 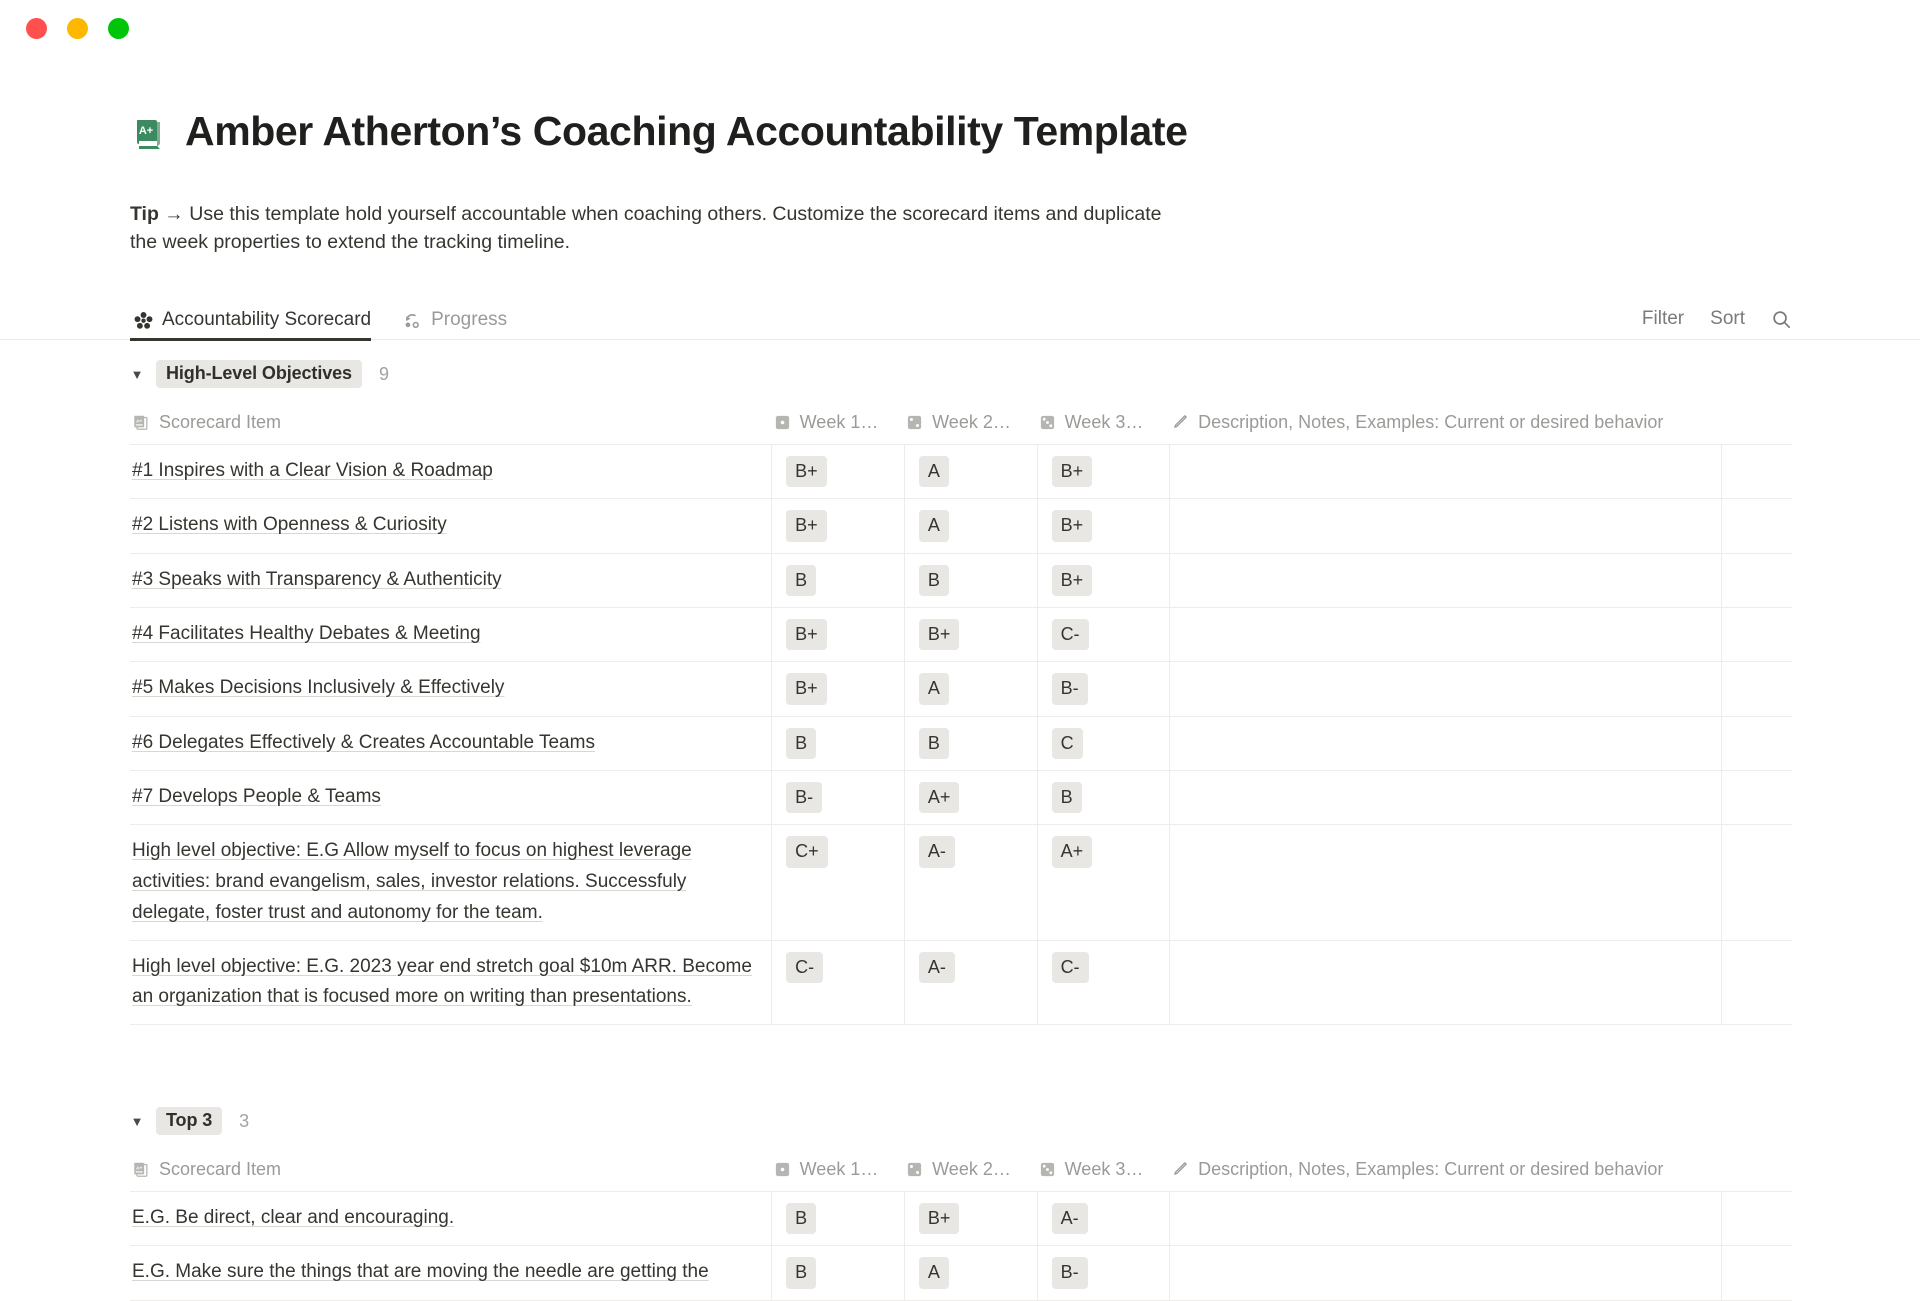 I want to click on cell-week-3: B, so click(x=1103, y=797).